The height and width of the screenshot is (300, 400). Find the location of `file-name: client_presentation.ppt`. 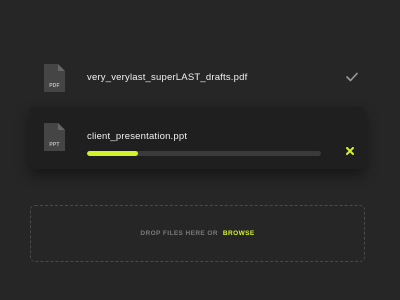

file-name: client_presentation.ppt is located at coordinates (137, 136).